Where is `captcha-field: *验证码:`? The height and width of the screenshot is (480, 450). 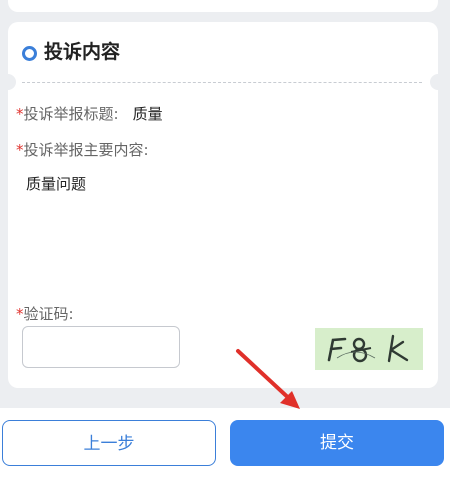 captcha-field: *验证码: is located at coordinates (45, 314).